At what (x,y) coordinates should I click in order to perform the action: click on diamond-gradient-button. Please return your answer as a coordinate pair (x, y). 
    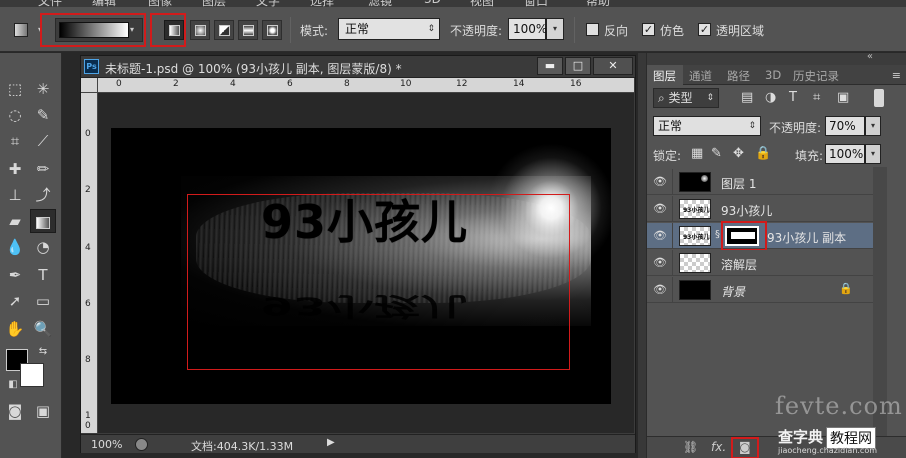
    Looking at the image, I should click on (272, 30).